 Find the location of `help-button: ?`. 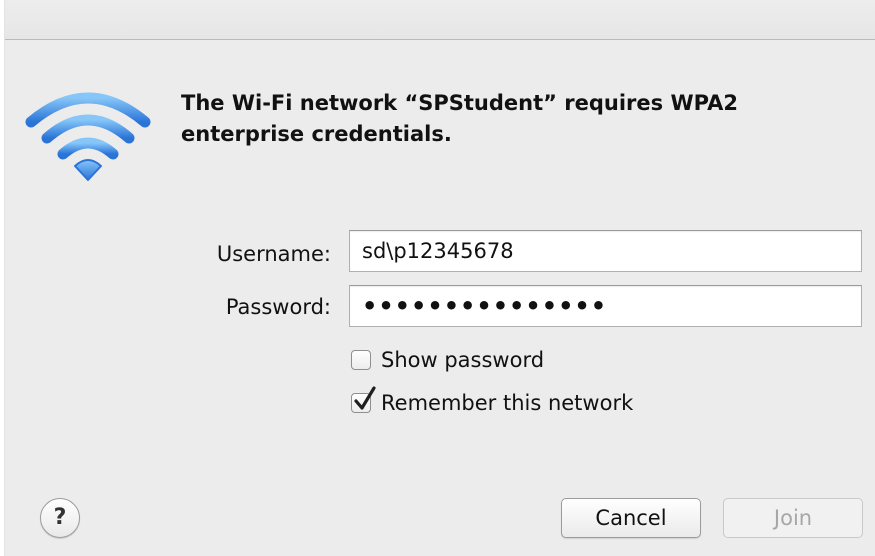

help-button: ? is located at coordinates (60, 518).